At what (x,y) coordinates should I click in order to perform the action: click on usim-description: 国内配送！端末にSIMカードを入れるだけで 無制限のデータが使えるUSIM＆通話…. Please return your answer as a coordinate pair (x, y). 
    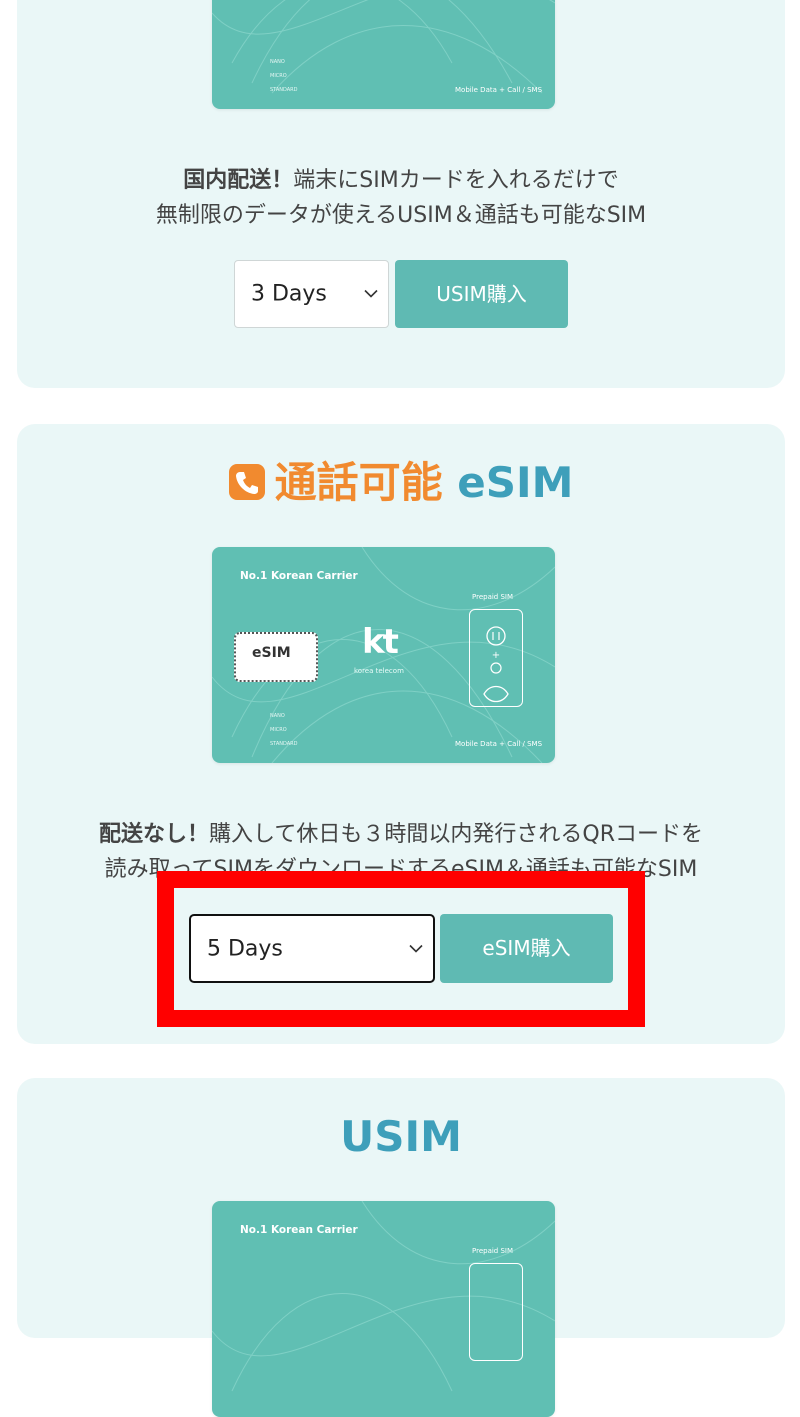
    Looking at the image, I should click on (401, 198).